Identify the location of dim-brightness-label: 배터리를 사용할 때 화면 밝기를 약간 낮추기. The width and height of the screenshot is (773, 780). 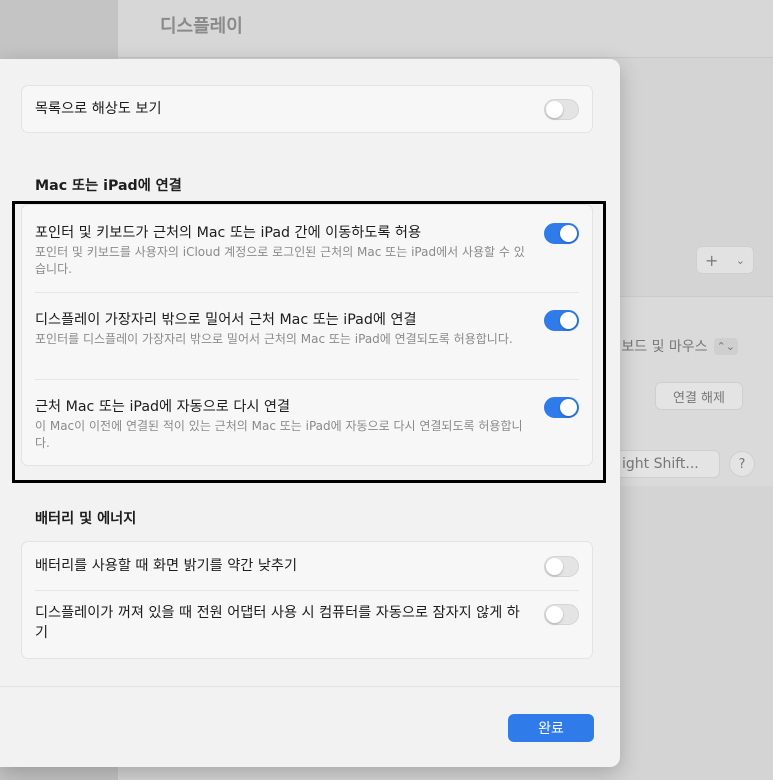
(166, 566).